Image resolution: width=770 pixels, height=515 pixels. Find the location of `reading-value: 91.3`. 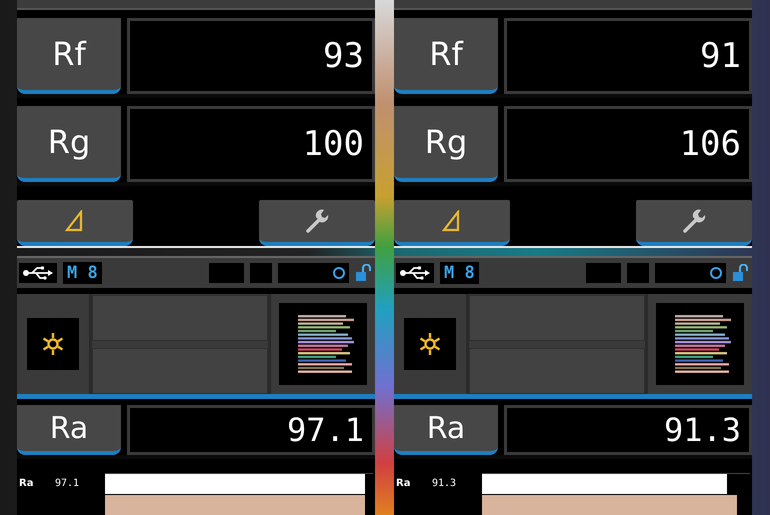

reading-value: 91.3 is located at coordinates (628, 430).